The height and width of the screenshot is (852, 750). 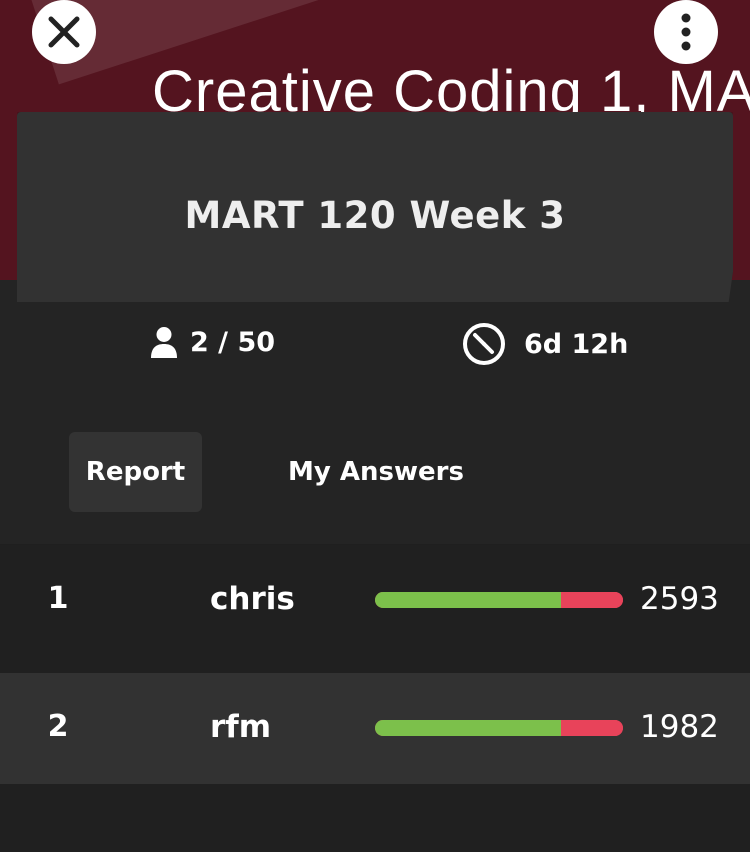 What do you see at coordinates (233, 342) in the screenshot?
I see `player-count-text: 2 / 50` at bounding box center [233, 342].